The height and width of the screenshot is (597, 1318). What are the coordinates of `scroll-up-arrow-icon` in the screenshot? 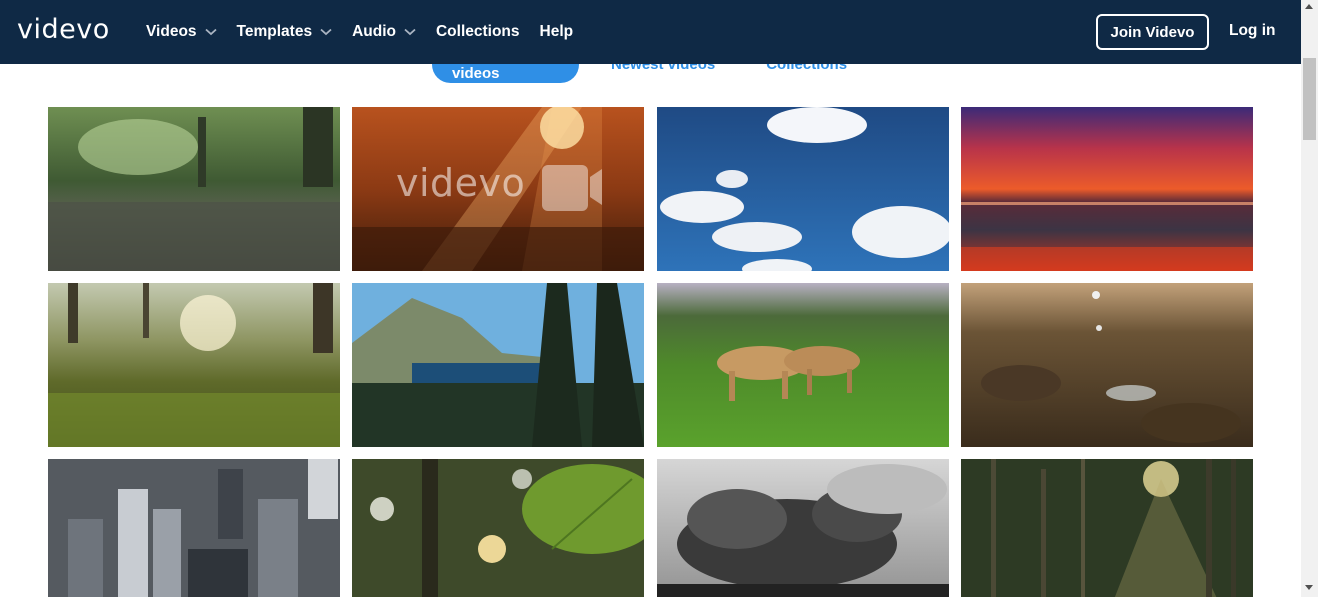 It's located at (1309, 6).